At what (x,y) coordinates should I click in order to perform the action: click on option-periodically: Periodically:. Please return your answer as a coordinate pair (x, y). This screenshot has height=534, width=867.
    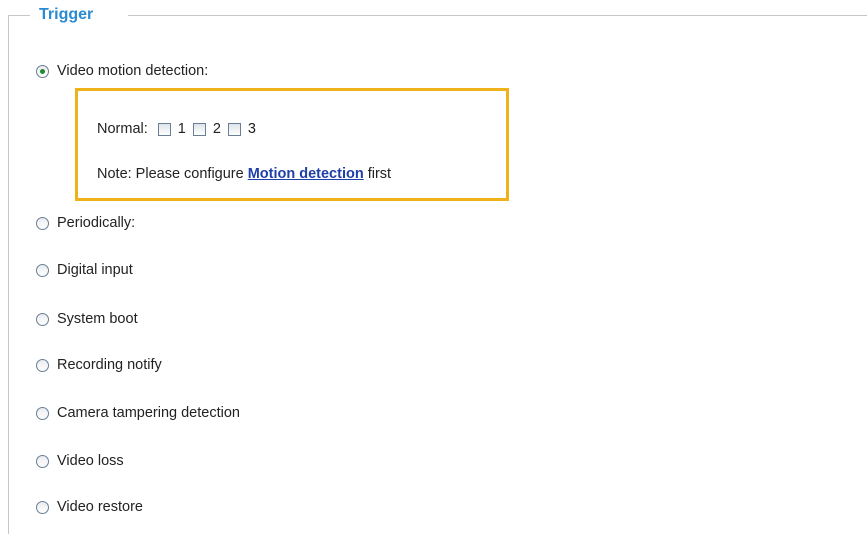
    Looking at the image, I should click on (85, 223).